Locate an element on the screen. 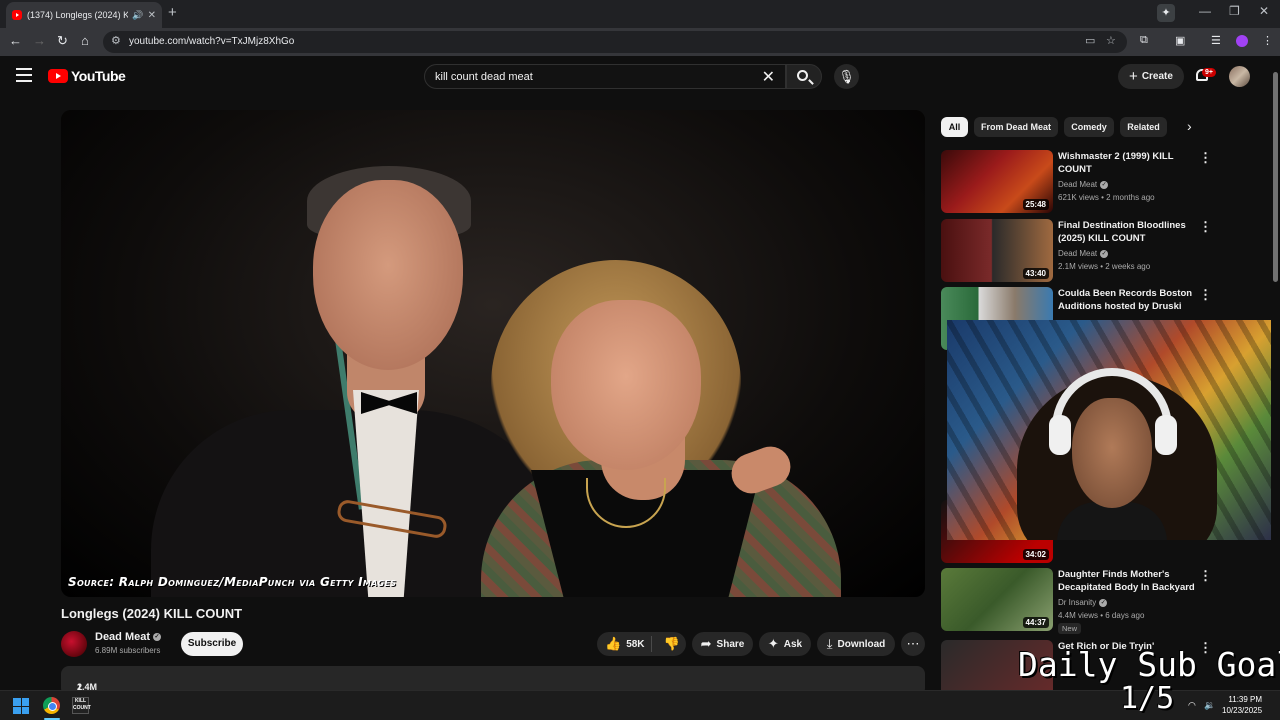  download-button: ⤓ Download is located at coordinates (856, 644).